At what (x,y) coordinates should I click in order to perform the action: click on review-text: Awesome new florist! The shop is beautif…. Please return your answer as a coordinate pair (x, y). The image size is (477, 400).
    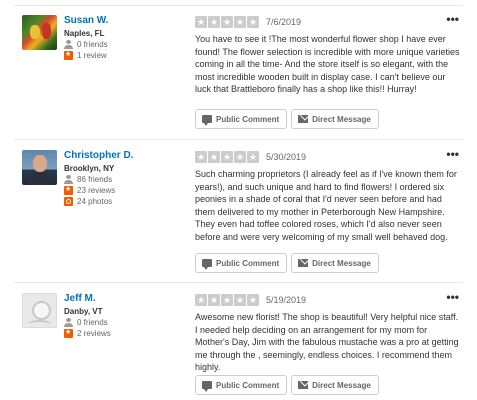
    Looking at the image, I should click on (327, 342).